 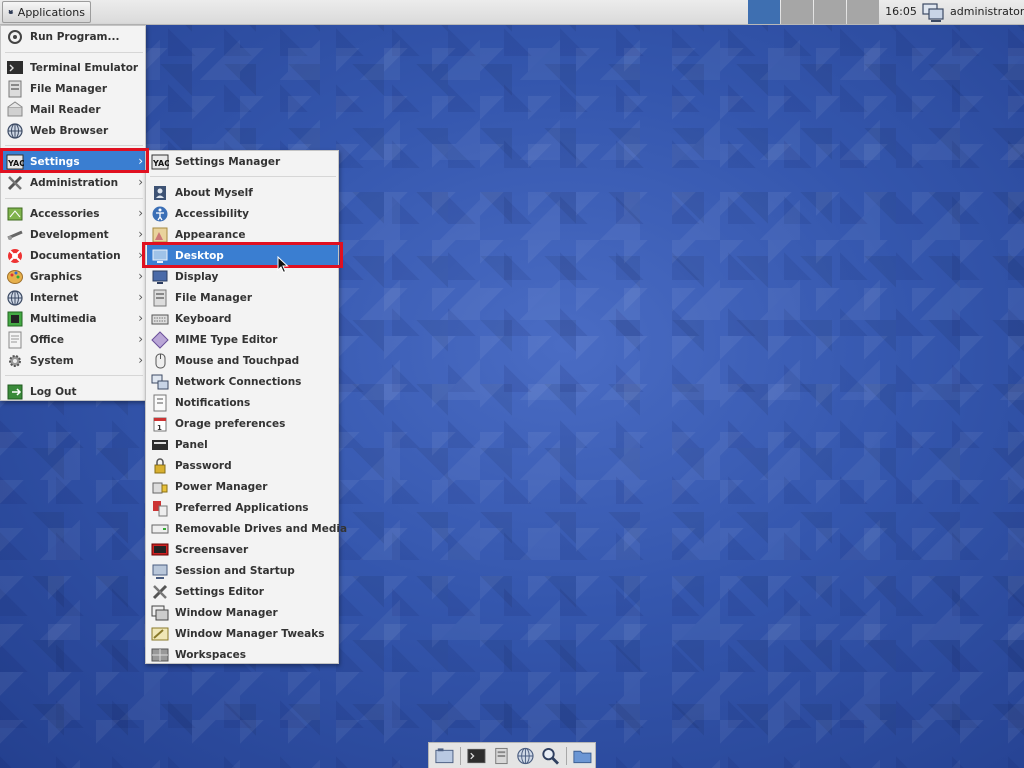 What do you see at coordinates (73, 161) in the screenshot?
I see `menu-item-settings: YAO Settings ›` at bounding box center [73, 161].